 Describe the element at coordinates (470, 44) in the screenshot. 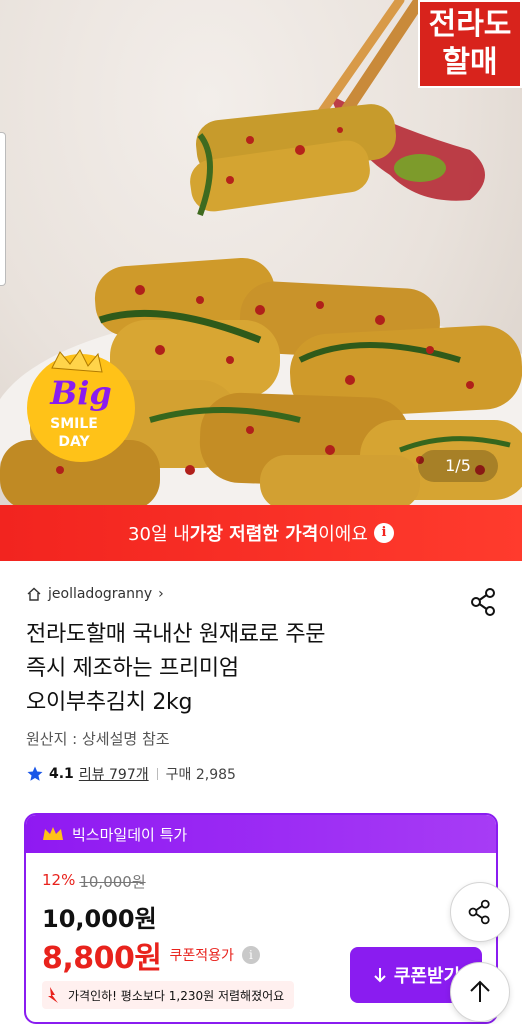

I see `brand-logo-stamp: 전라도 할매` at that location.